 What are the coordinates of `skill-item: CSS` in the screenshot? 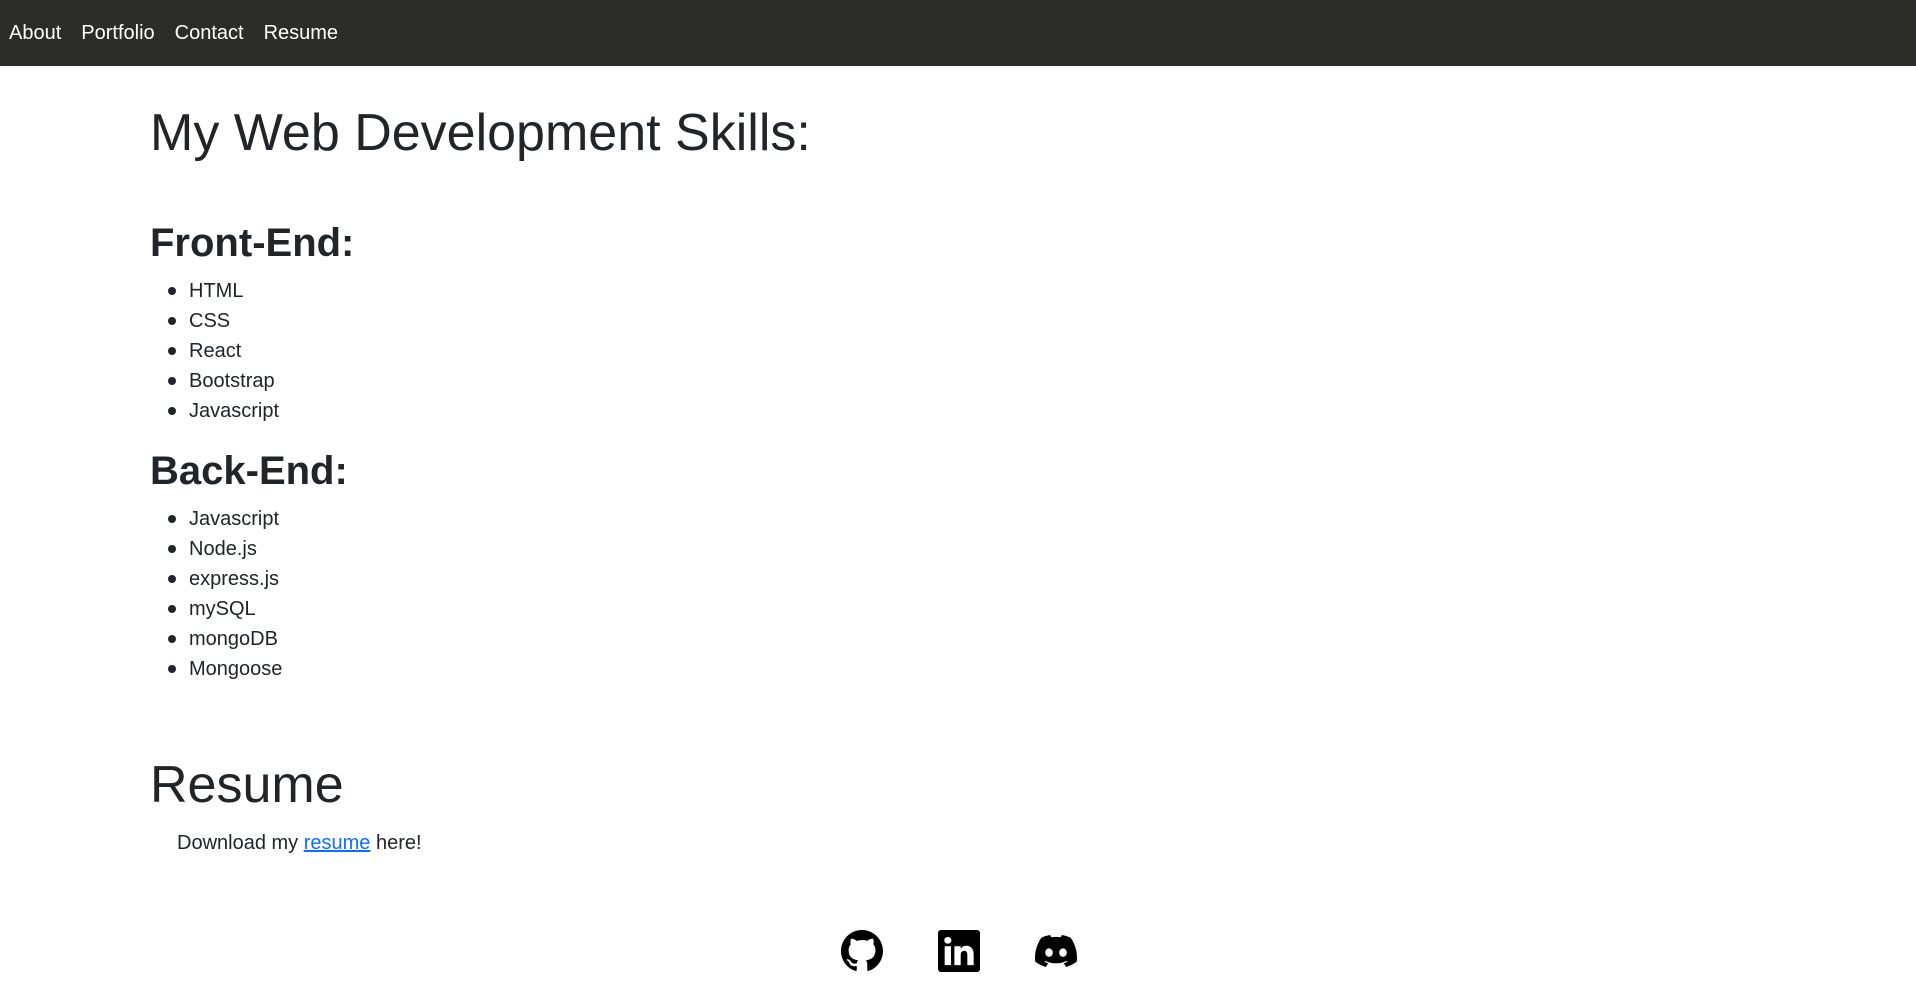 It's located at (223, 321).